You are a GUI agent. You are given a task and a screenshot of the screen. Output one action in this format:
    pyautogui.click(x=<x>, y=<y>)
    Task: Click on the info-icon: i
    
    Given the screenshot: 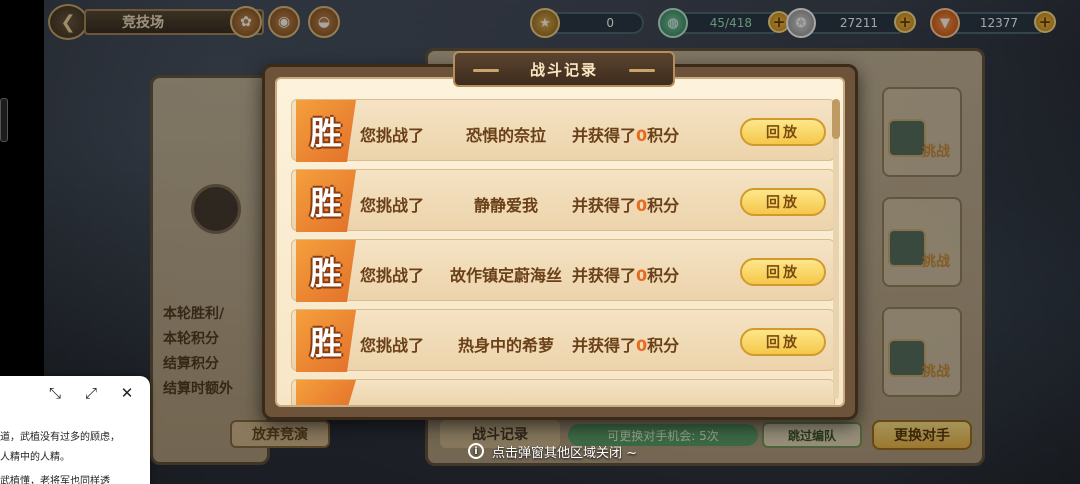 What is the action you would take?
    pyautogui.click(x=476, y=451)
    